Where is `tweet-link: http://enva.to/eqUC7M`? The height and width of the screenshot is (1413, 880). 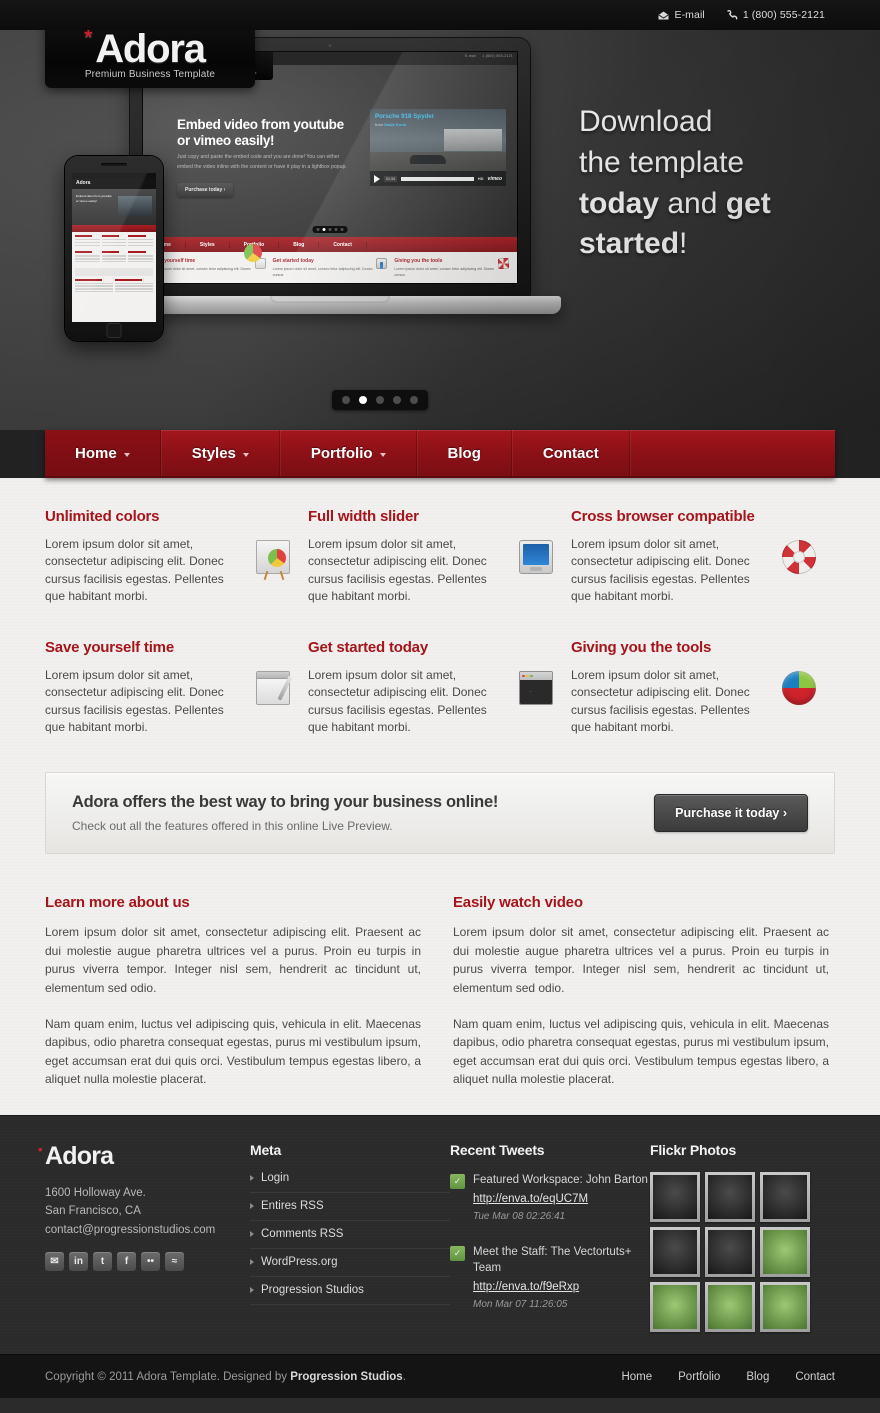 tweet-link: http://enva.to/eqUC7M is located at coordinates (530, 1199).